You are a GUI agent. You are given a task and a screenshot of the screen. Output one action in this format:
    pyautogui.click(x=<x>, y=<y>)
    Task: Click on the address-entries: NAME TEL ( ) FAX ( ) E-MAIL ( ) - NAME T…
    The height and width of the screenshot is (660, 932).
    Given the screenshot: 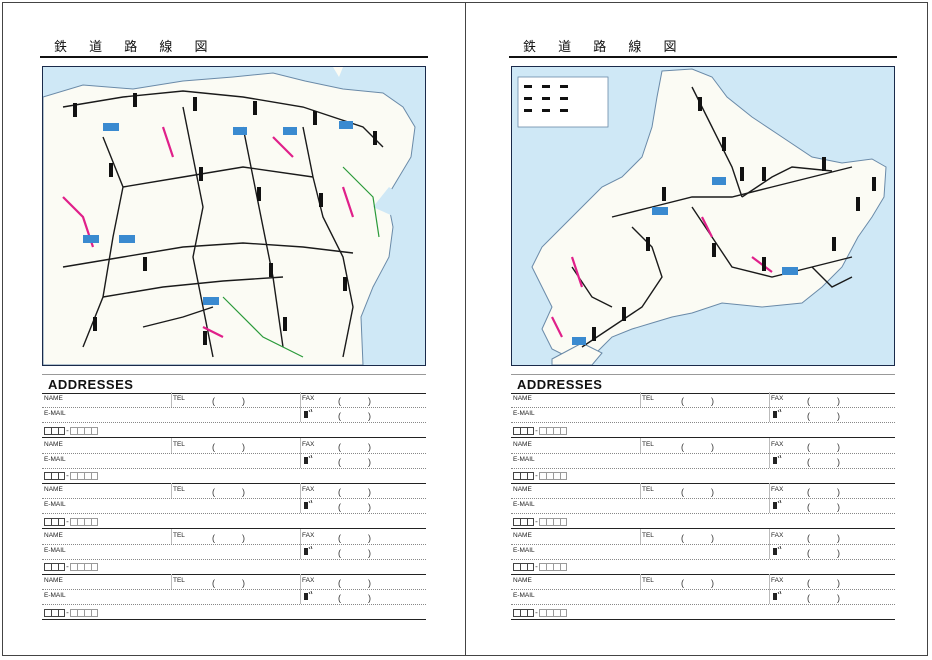 What is the action you would take?
    pyautogui.click(x=234, y=506)
    